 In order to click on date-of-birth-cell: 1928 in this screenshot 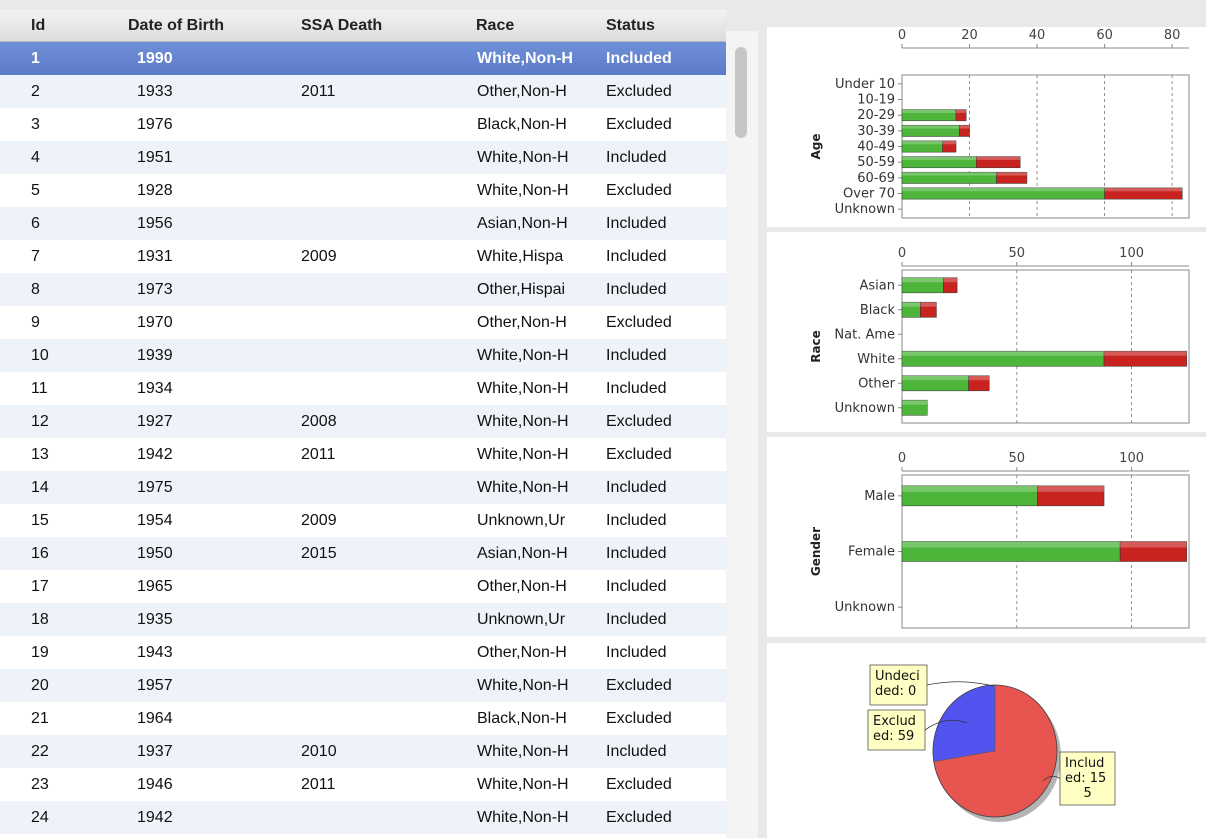, I will do `click(155, 190)`.